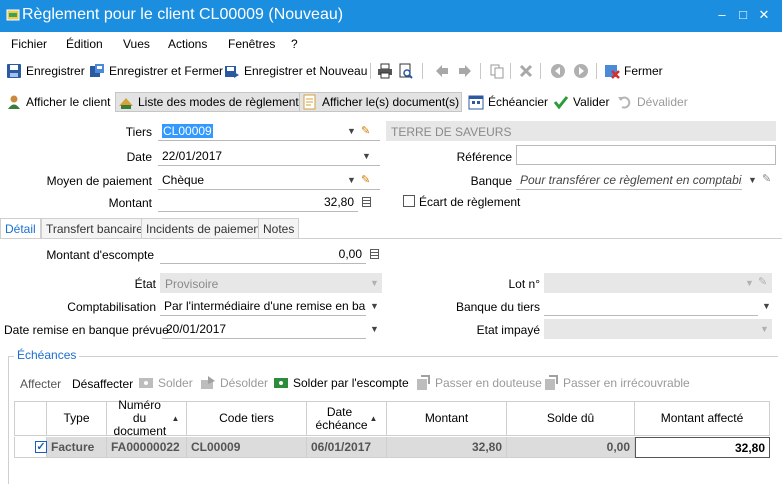  What do you see at coordinates (571, 447) in the screenshot?
I see `row-balance-cell: 0,00` at bounding box center [571, 447].